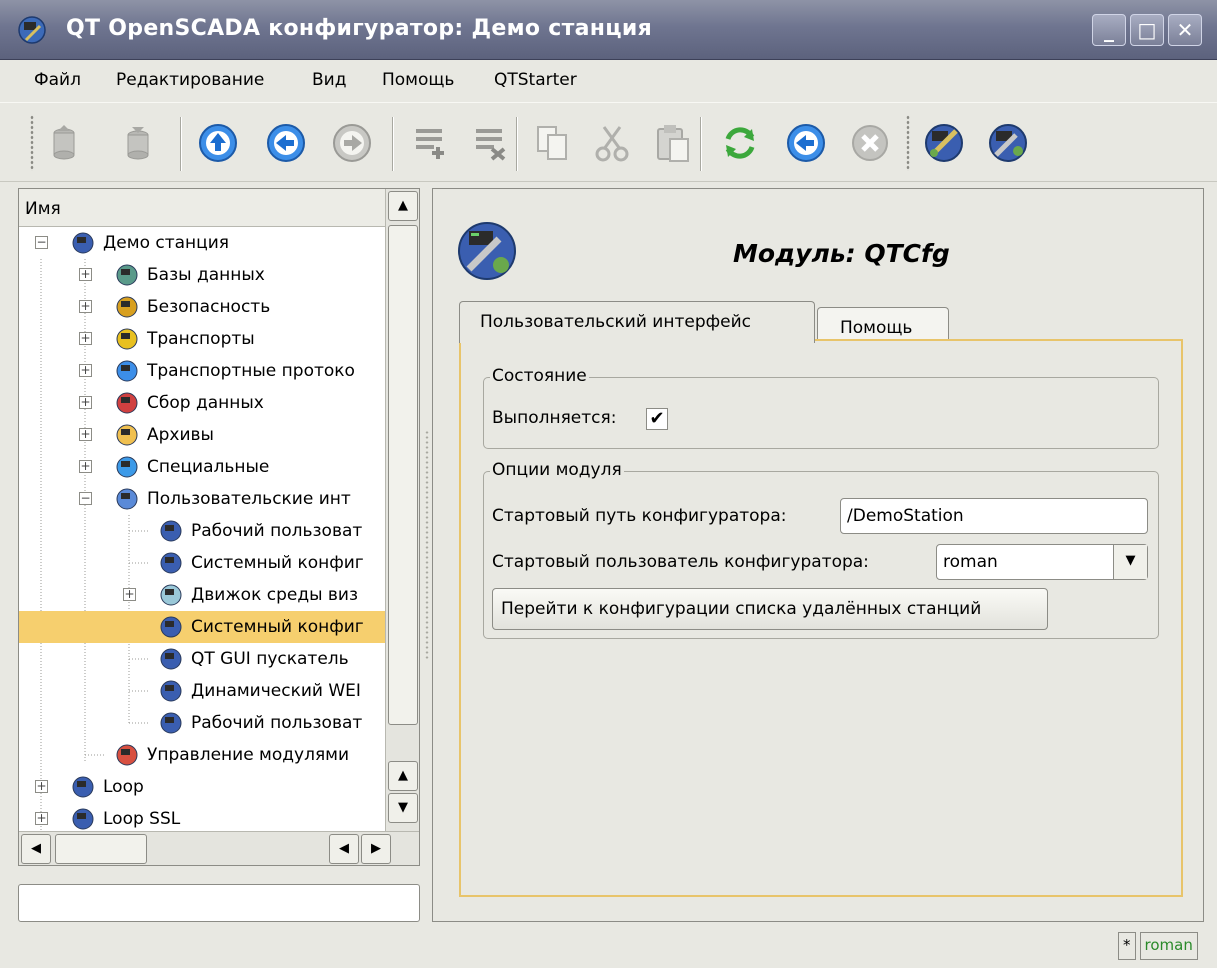  What do you see at coordinates (138, 143) in the screenshot?
I see `db-save-icon` at bounding box center [138, 143].